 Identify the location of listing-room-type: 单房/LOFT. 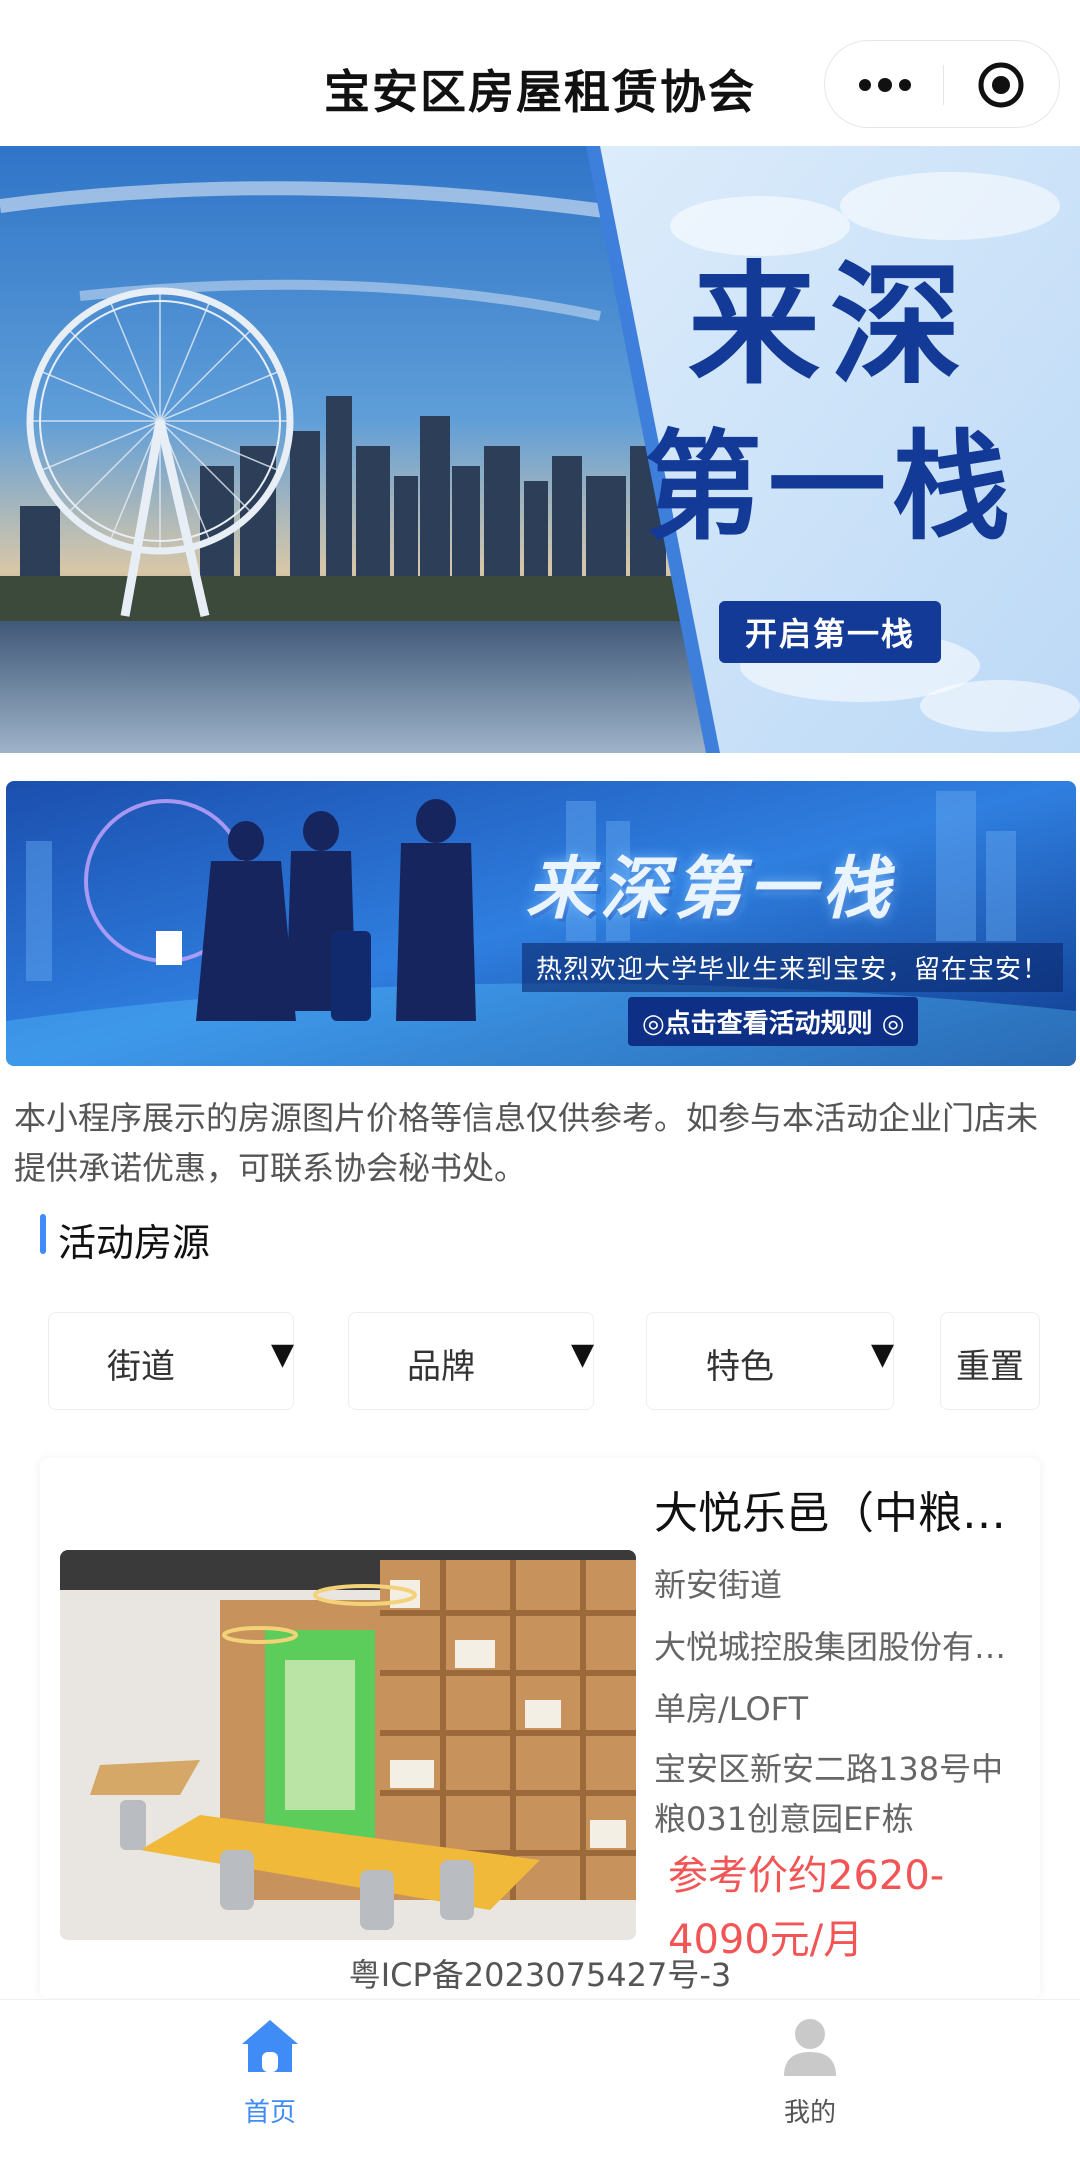
(731, 1709).